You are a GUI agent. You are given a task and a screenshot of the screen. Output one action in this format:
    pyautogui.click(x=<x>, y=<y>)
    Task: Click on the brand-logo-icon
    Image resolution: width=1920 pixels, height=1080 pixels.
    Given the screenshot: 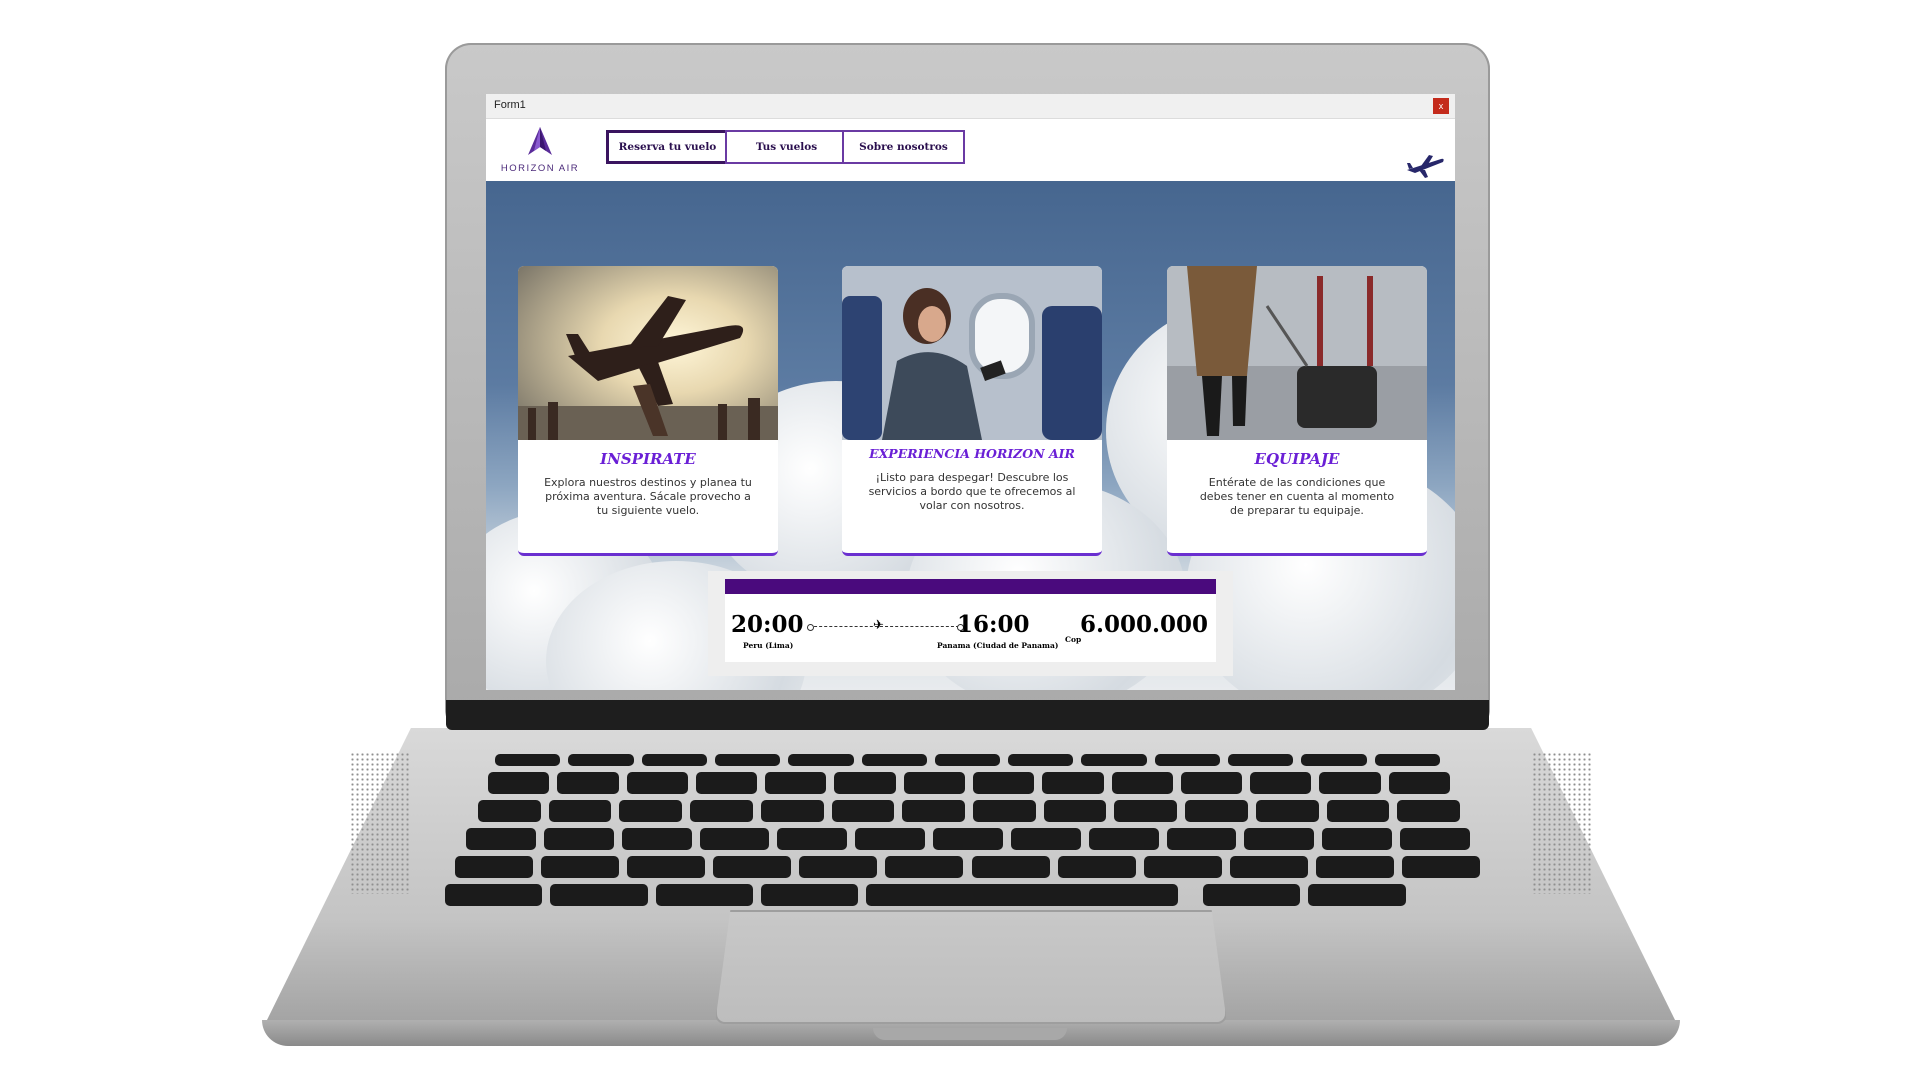 What is the action you would take?
    pyautogui.click(x=540, y=141)
    